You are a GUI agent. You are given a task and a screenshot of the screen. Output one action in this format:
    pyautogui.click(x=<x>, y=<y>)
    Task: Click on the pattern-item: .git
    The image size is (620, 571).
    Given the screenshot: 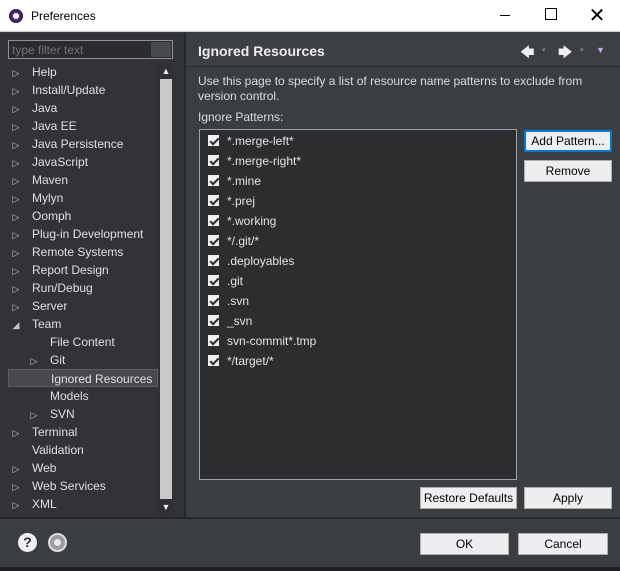 What is the action you would take?
    pyautogui.click(x=225, y=281)
    